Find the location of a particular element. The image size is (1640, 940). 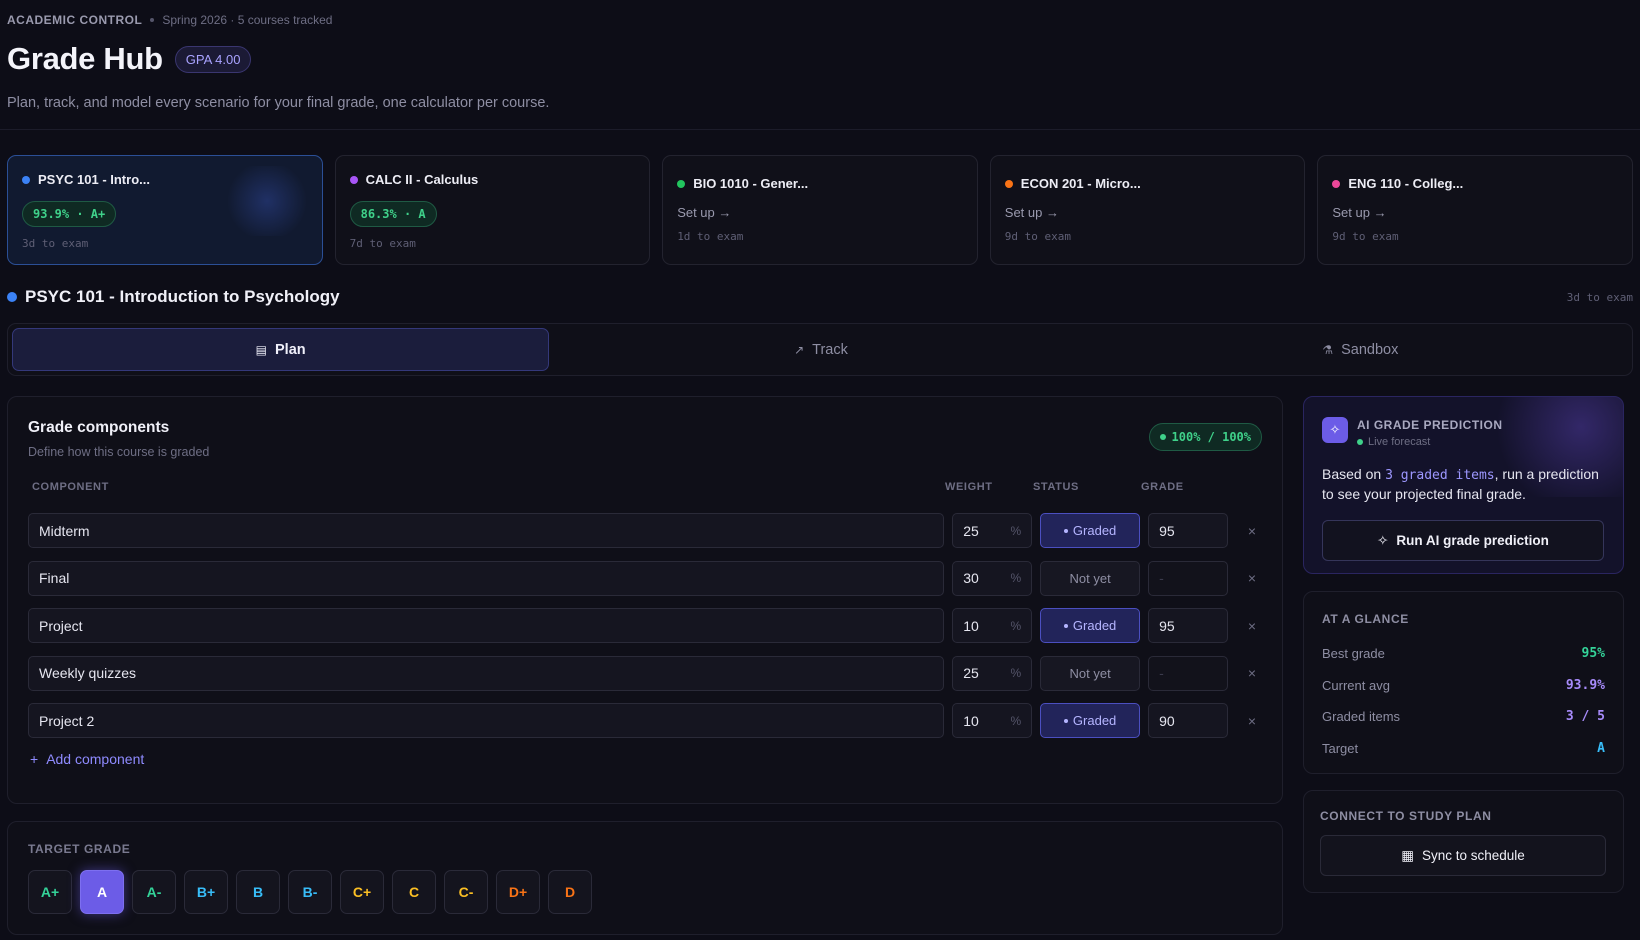

glance-value: 3 / 5 is located at coordinates (1585, 717).